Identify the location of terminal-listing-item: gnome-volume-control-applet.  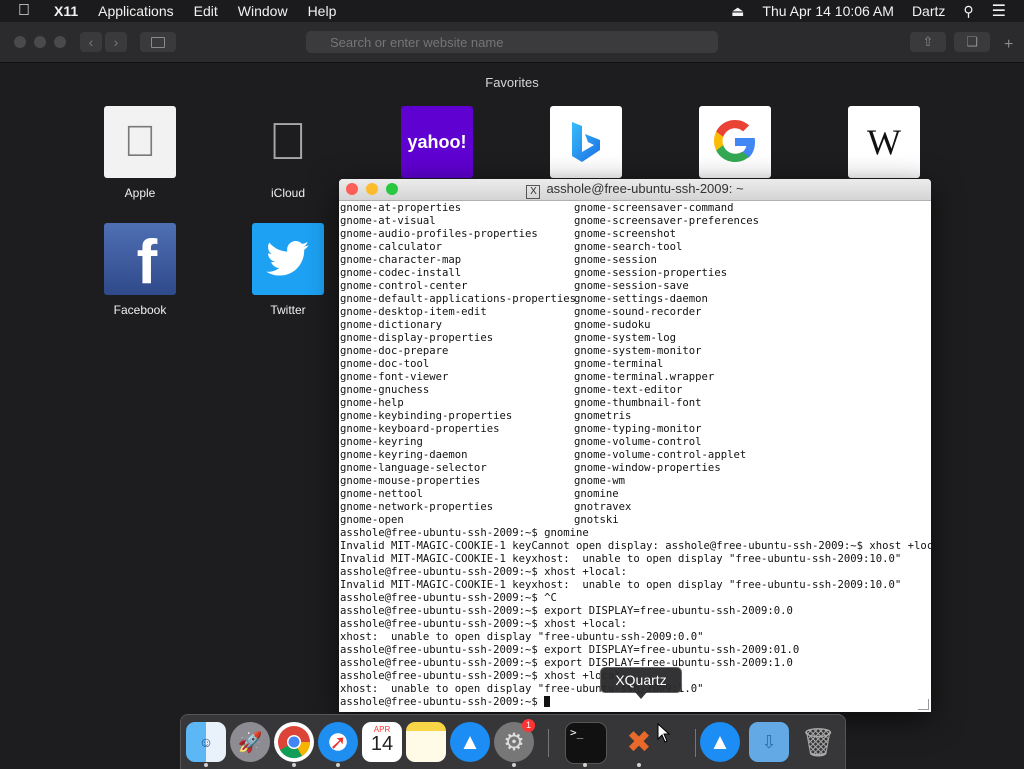
(660, 455).